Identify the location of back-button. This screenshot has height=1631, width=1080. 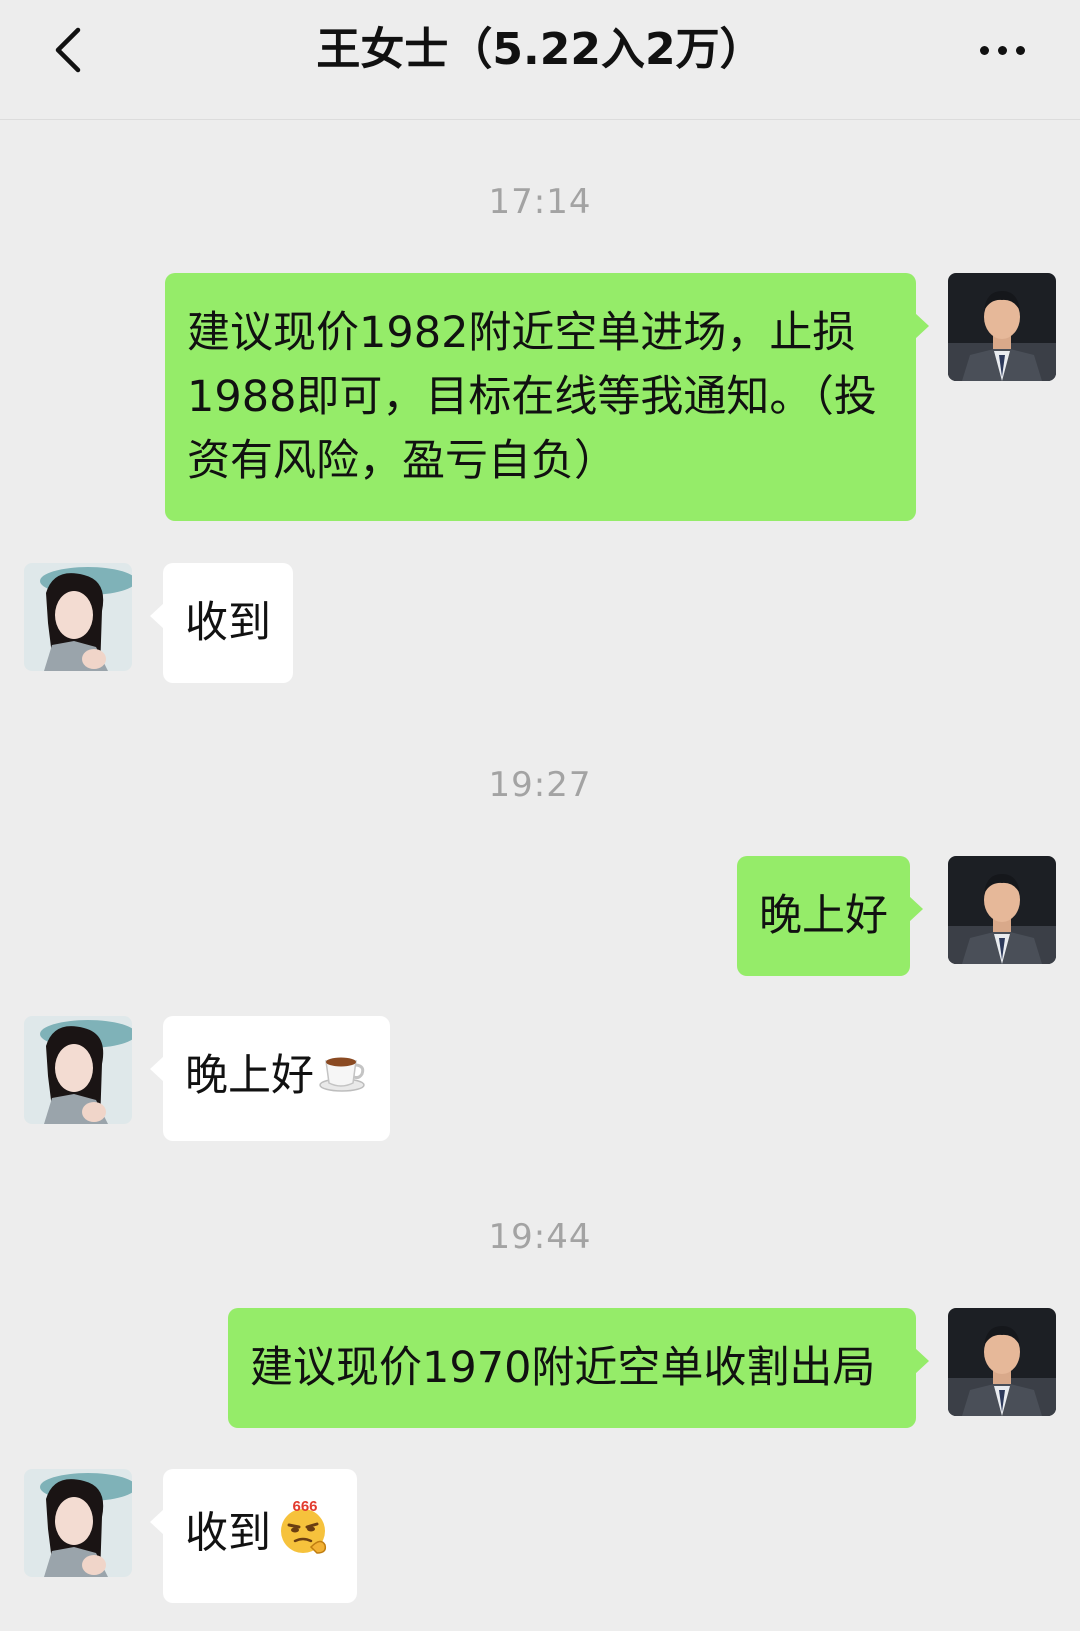
(68, 50).